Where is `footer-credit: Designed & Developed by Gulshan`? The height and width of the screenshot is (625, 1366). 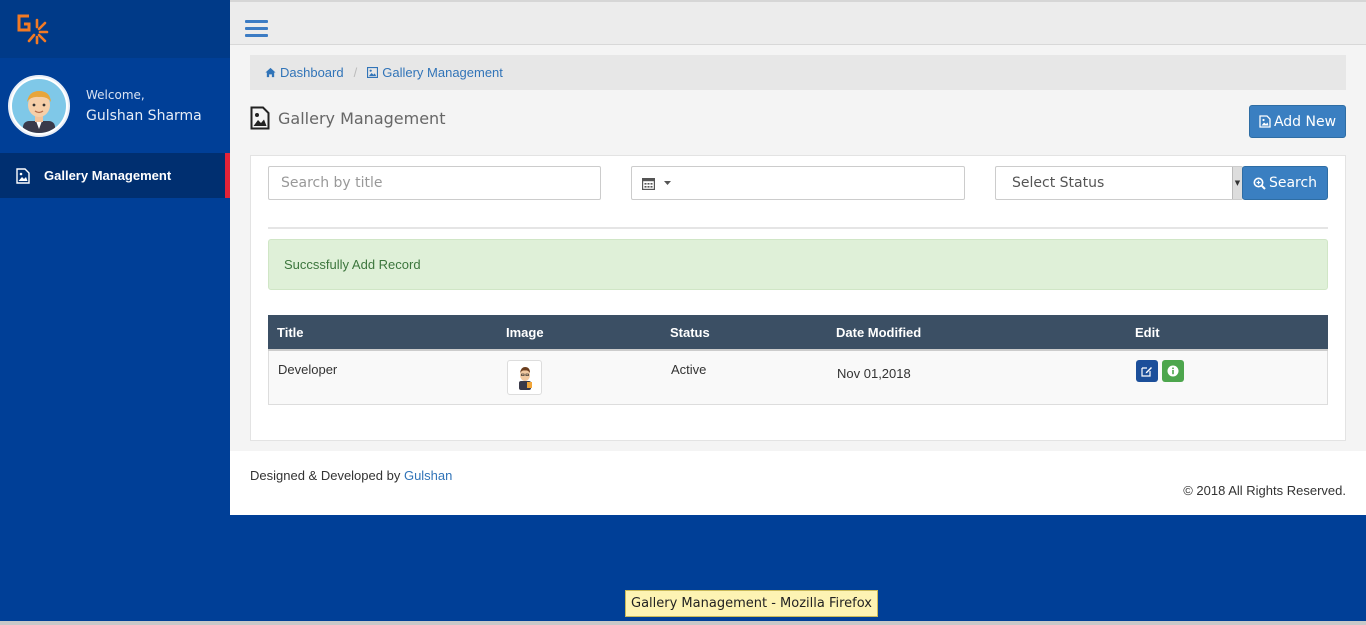
footer-credit: Designed & Developed by Gulshan is located at coordinates (351, 475).